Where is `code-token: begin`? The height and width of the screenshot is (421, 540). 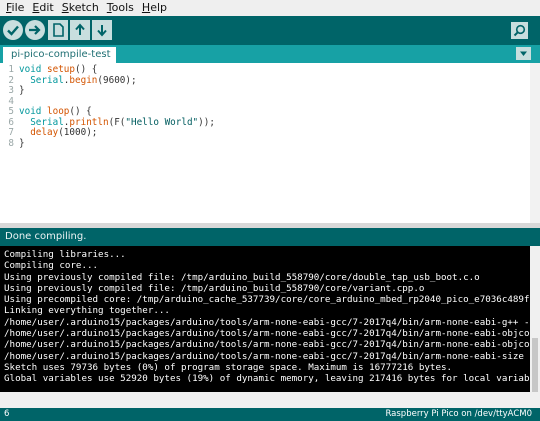
code-token: begin is located at coordinates (83, 80).